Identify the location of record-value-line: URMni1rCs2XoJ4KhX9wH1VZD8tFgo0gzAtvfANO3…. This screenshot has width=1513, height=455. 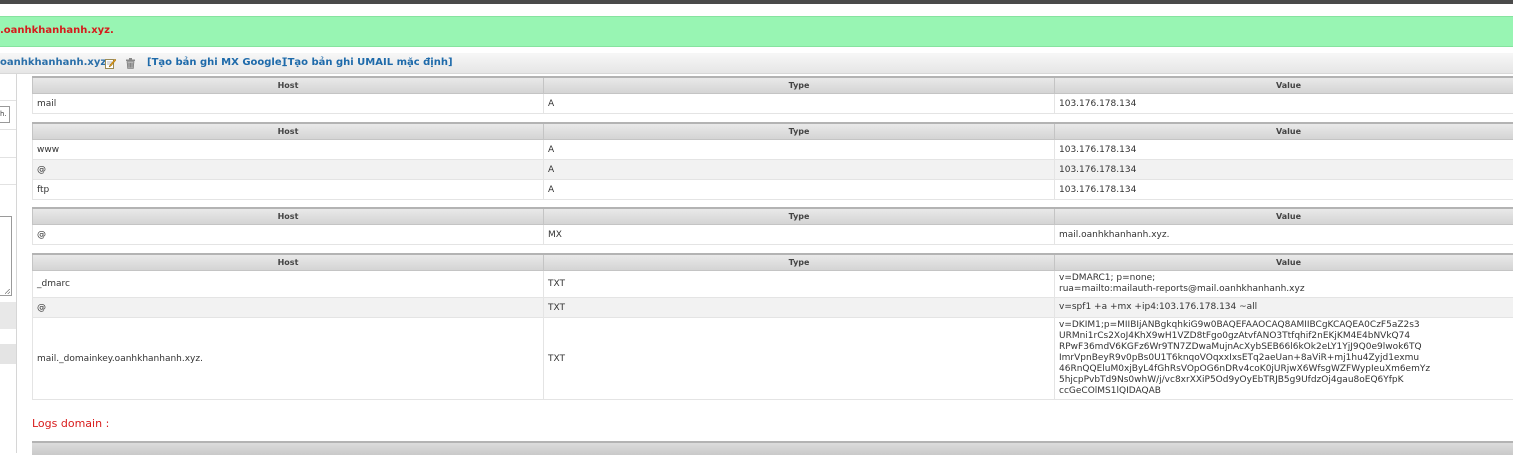
(1286, 336).